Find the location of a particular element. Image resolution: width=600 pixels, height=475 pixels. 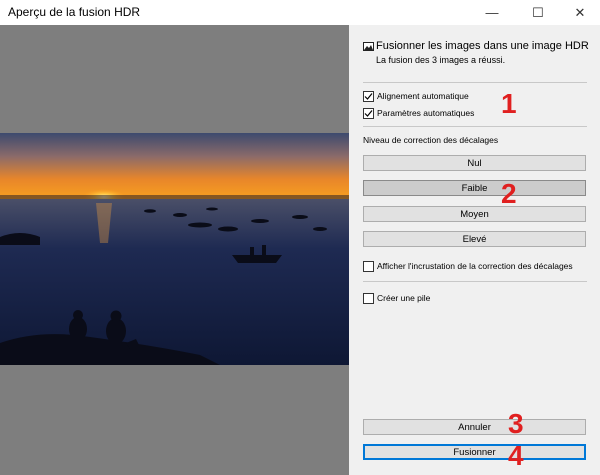

cancel-button: Annuler is located at coordinates (474, 427).